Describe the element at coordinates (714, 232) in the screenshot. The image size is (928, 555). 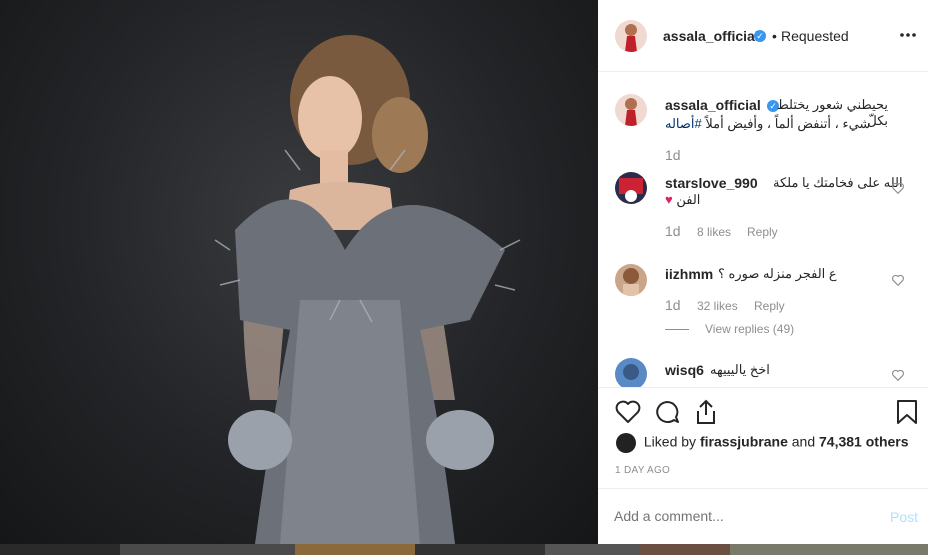
I see `comment-likes: 8 likes` at that location.